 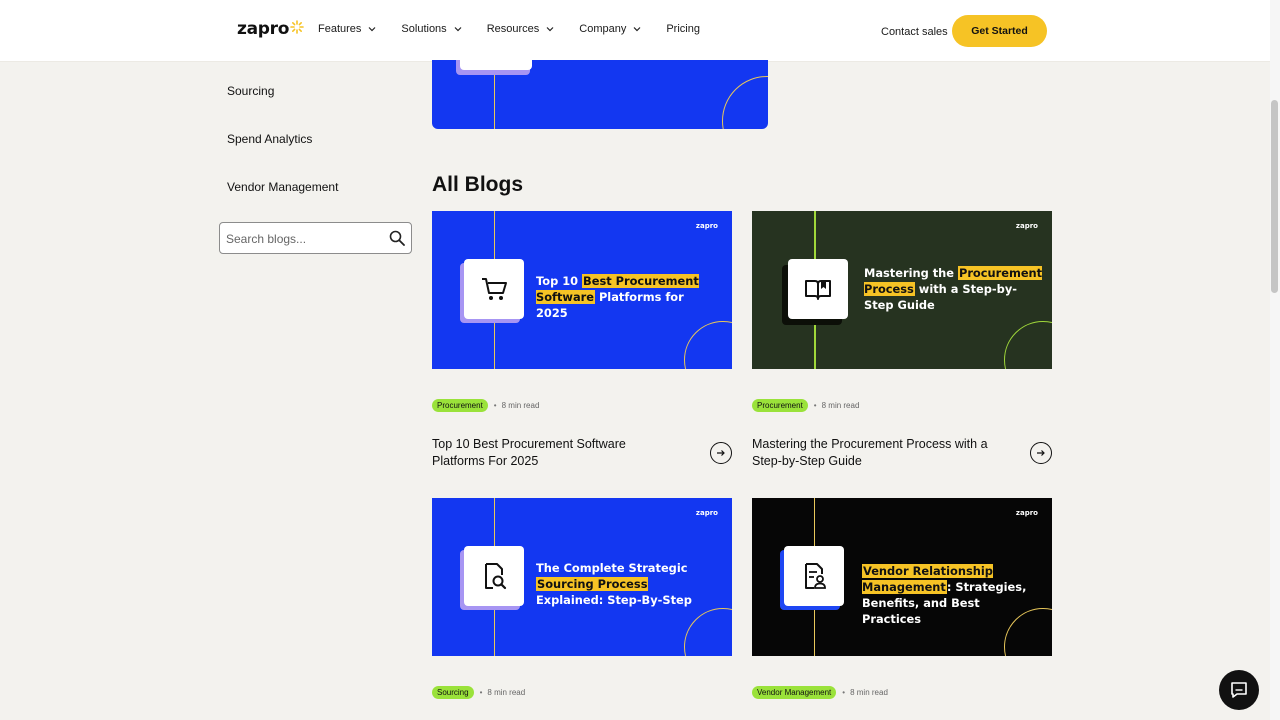 I want to click on card-meta: Sourcing • 8 min read, so click(x=478, y=692).